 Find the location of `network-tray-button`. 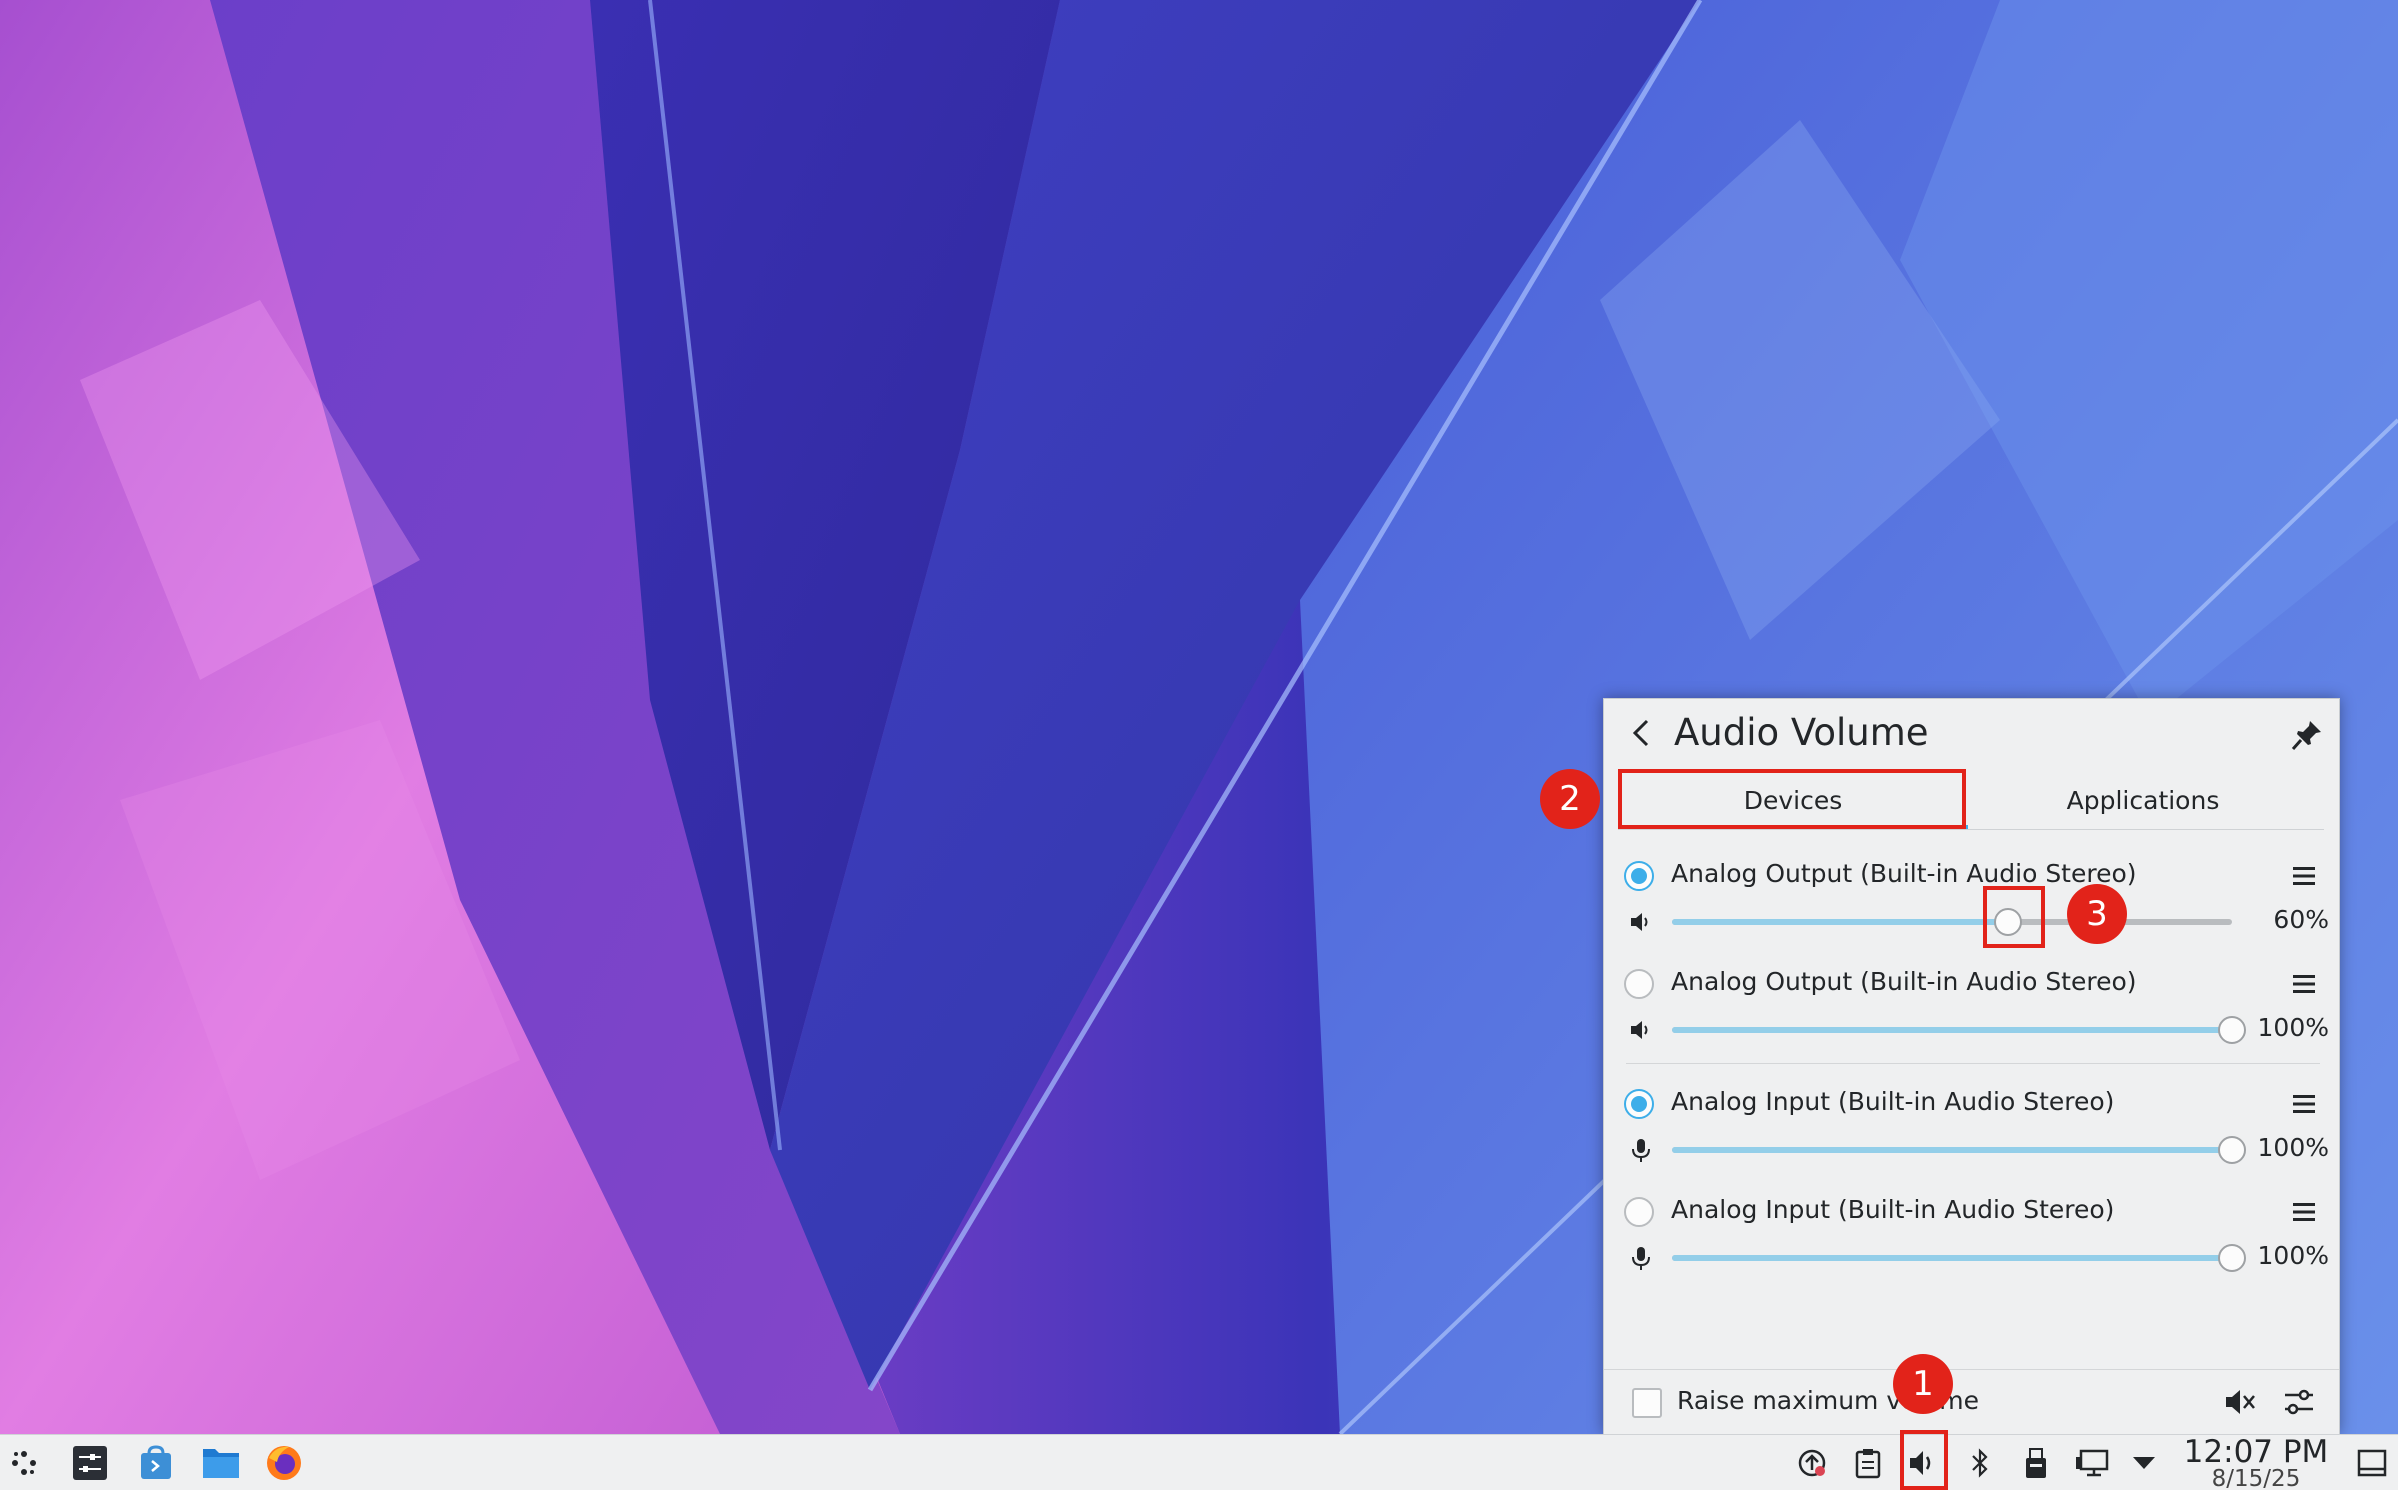

network-tray-button is located at coordinates (2092, 1463).